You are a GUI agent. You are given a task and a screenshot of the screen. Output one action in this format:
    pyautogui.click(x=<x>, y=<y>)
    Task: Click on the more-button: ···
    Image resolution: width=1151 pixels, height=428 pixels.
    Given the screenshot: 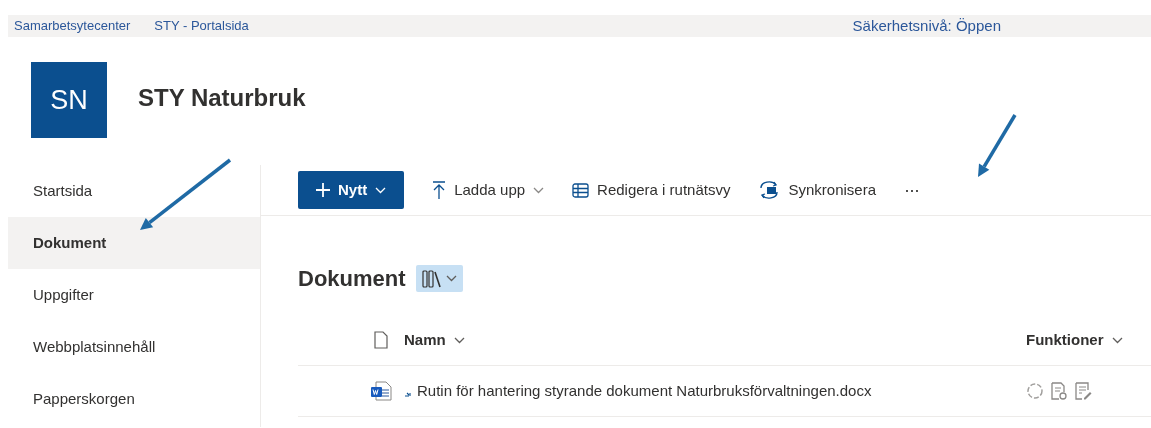 What is the action you would take?
    pyautogui.click(x=911, y=190)
    